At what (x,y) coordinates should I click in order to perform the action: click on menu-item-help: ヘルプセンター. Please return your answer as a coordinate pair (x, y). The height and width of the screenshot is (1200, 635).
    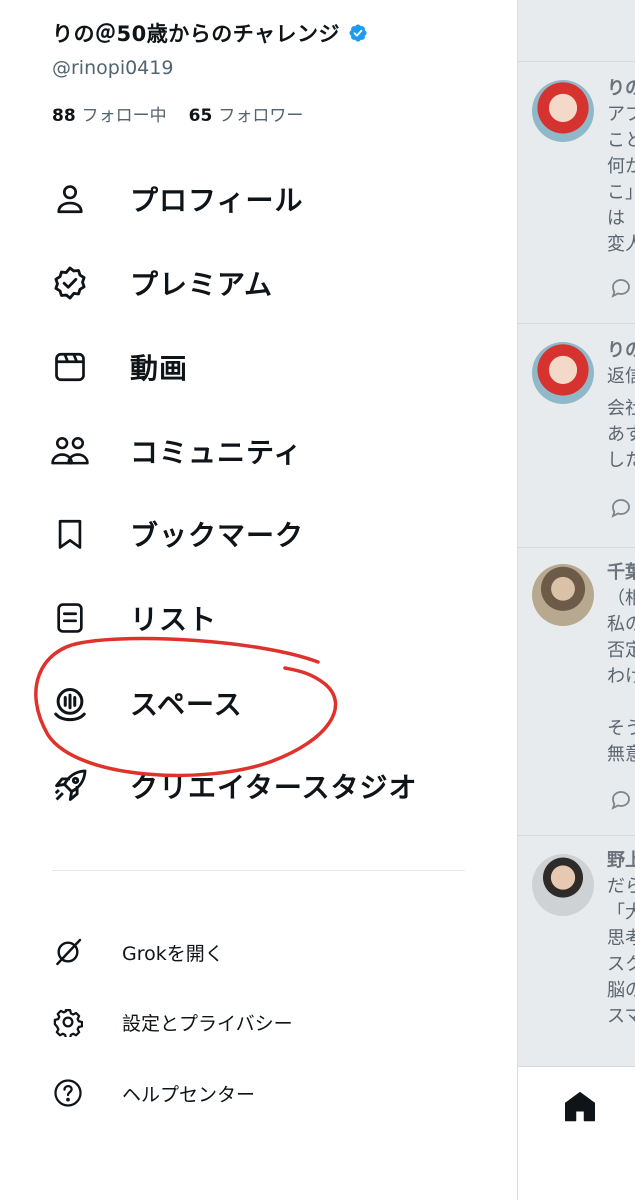
    Looking at the image, I should click on (260, 1093).